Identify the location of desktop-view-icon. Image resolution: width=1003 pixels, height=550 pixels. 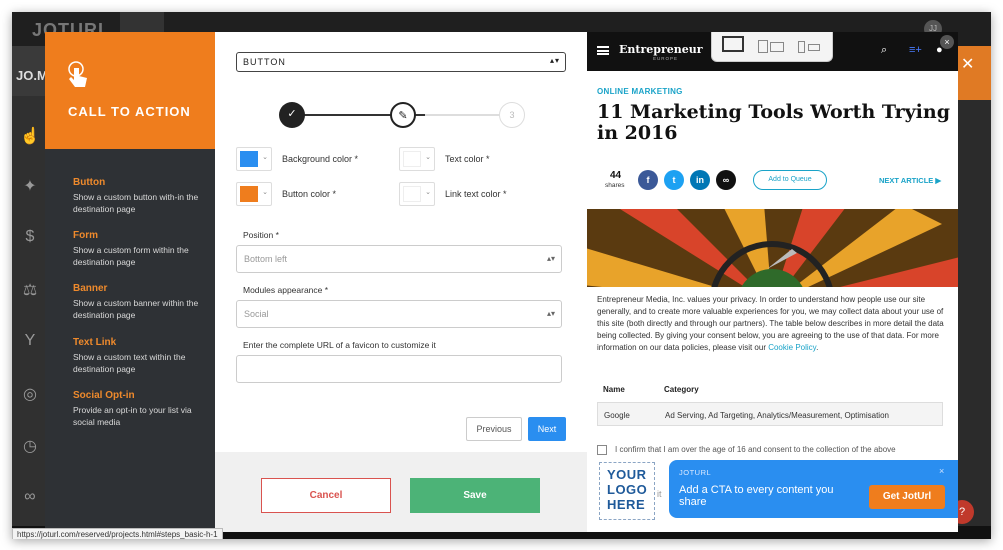
(733, 44).